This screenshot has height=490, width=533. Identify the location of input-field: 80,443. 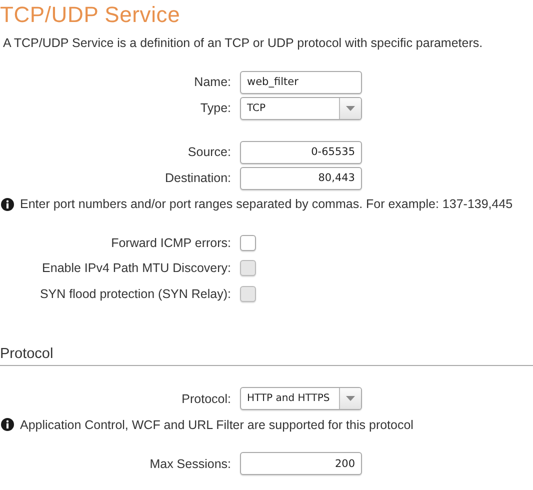
(301, 178).